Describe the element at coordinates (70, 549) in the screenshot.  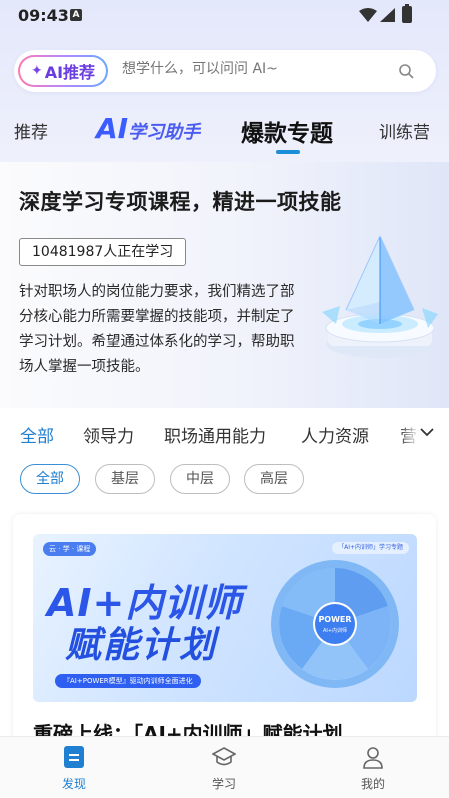
I see `image-tag: 云 · 学 · 课程` at that location.